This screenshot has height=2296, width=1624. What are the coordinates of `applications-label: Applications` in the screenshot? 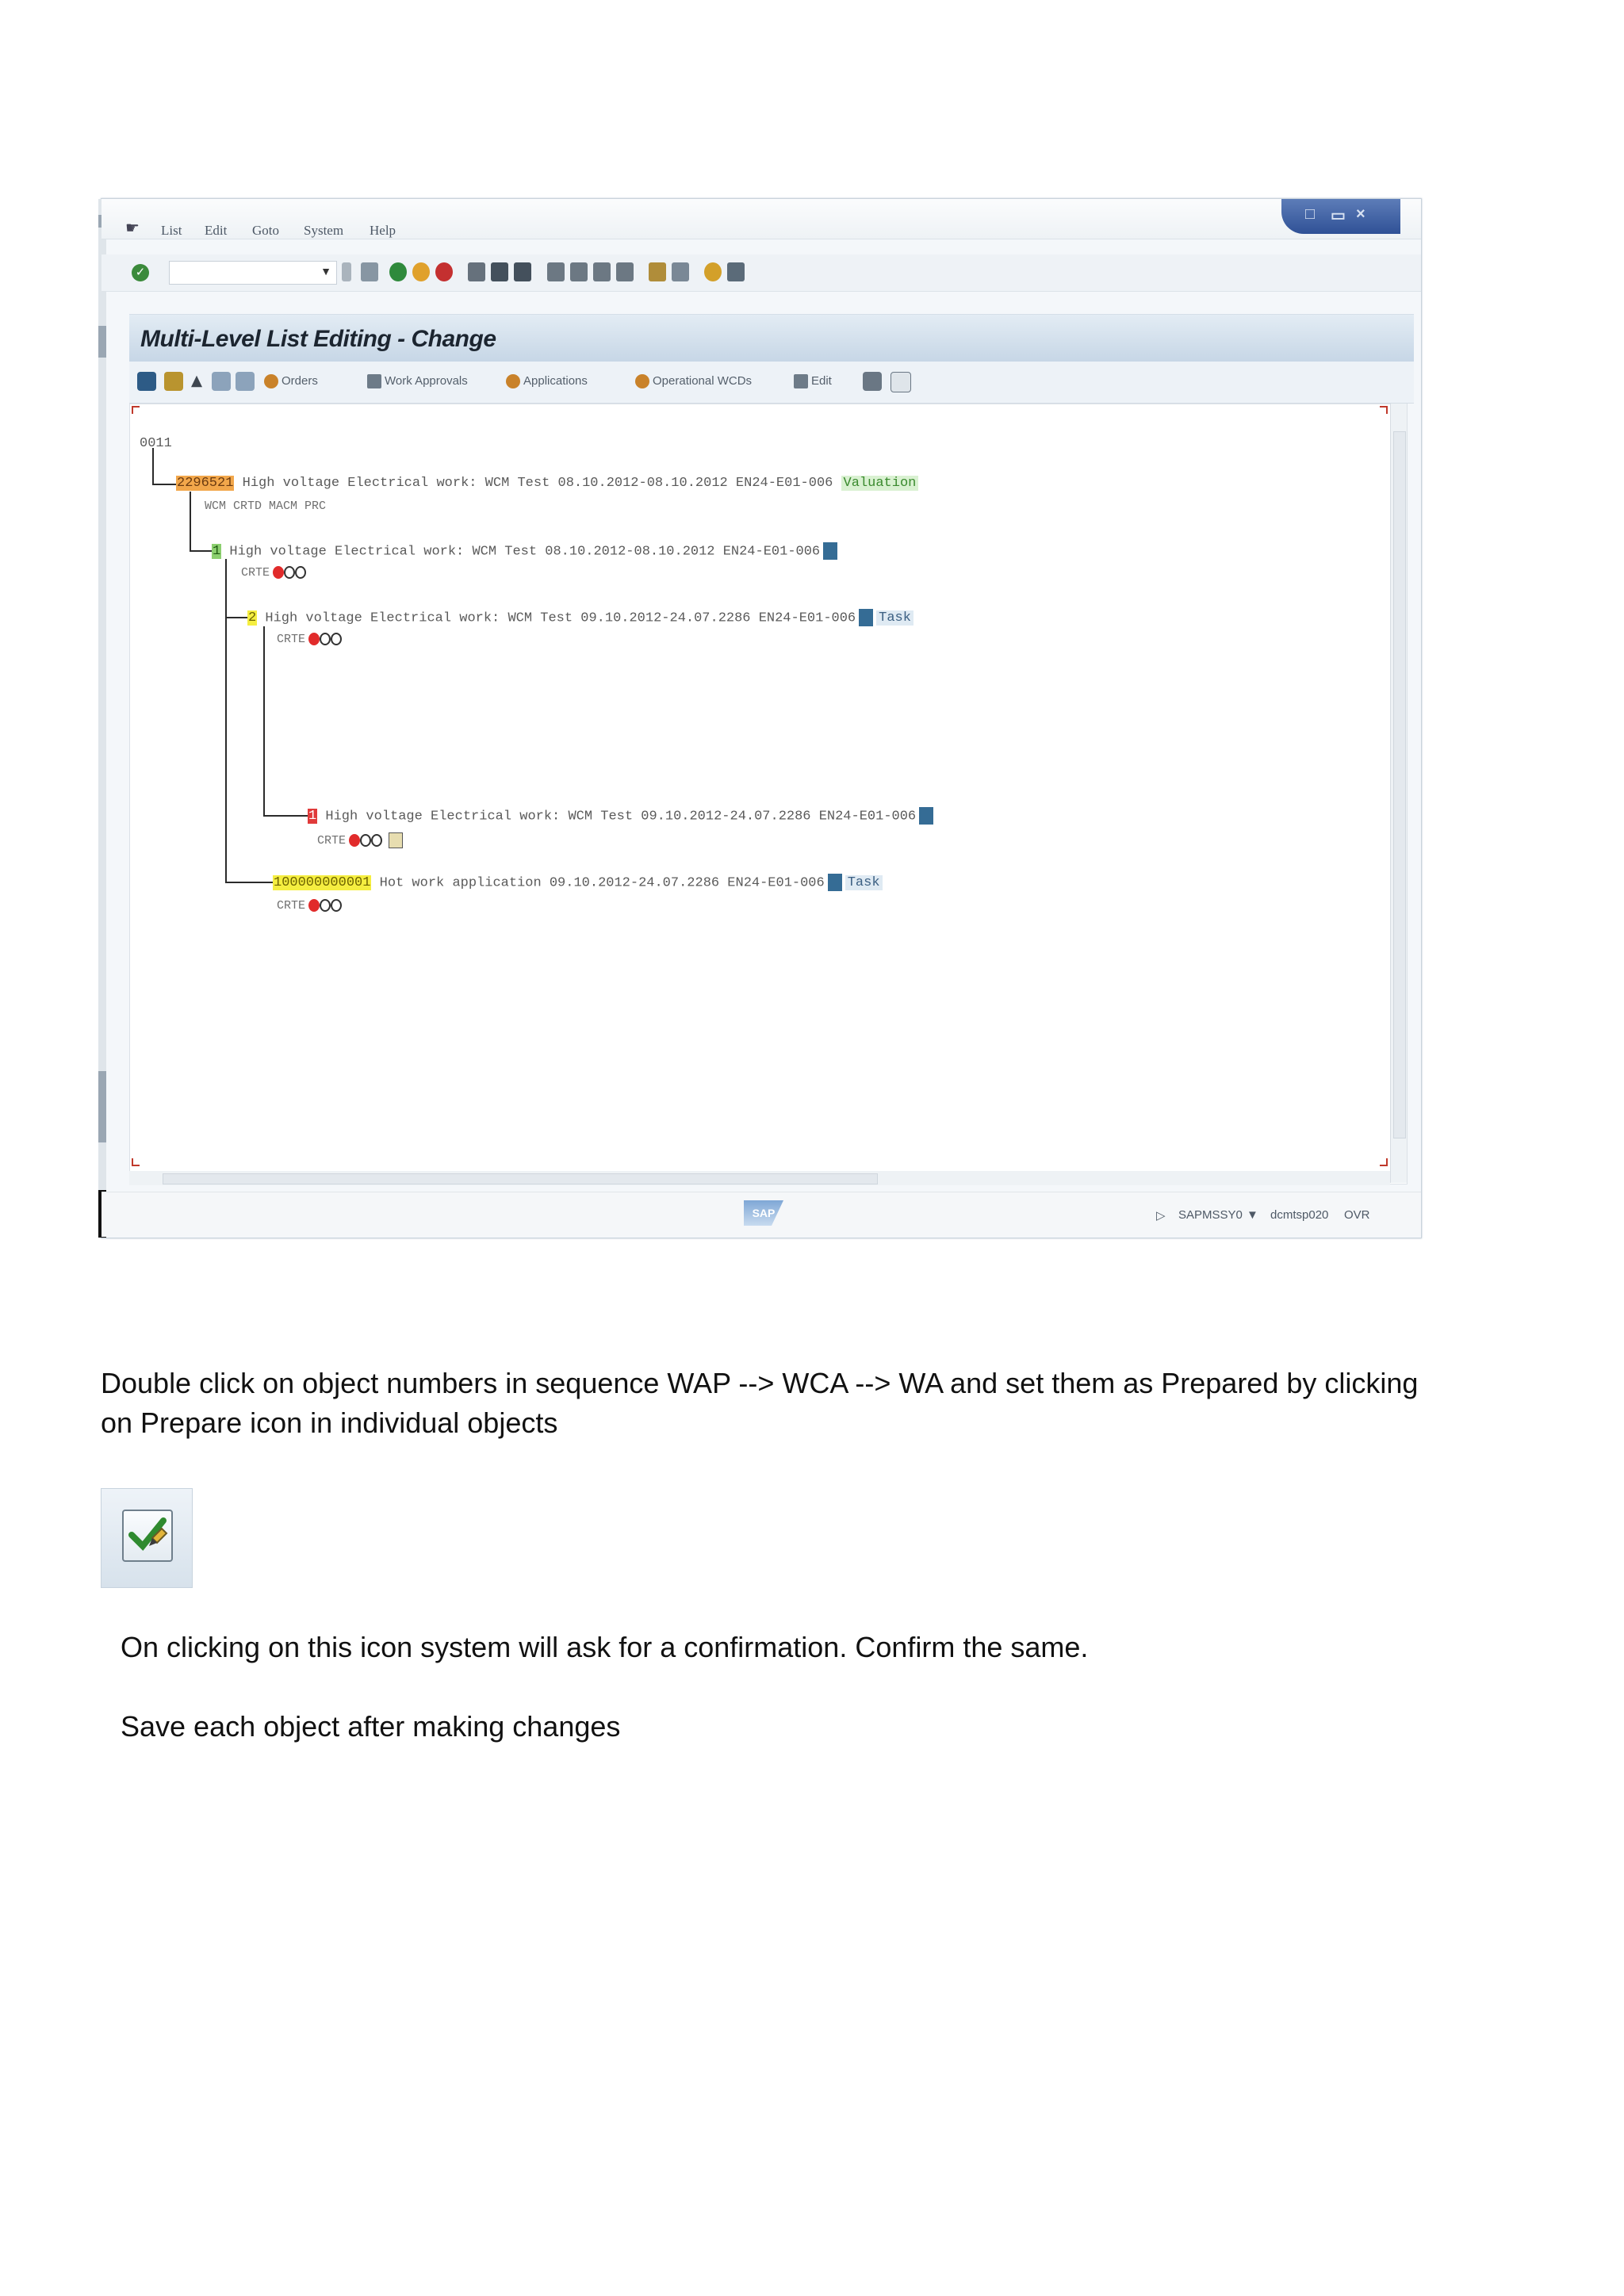 It's located at (555, 381).